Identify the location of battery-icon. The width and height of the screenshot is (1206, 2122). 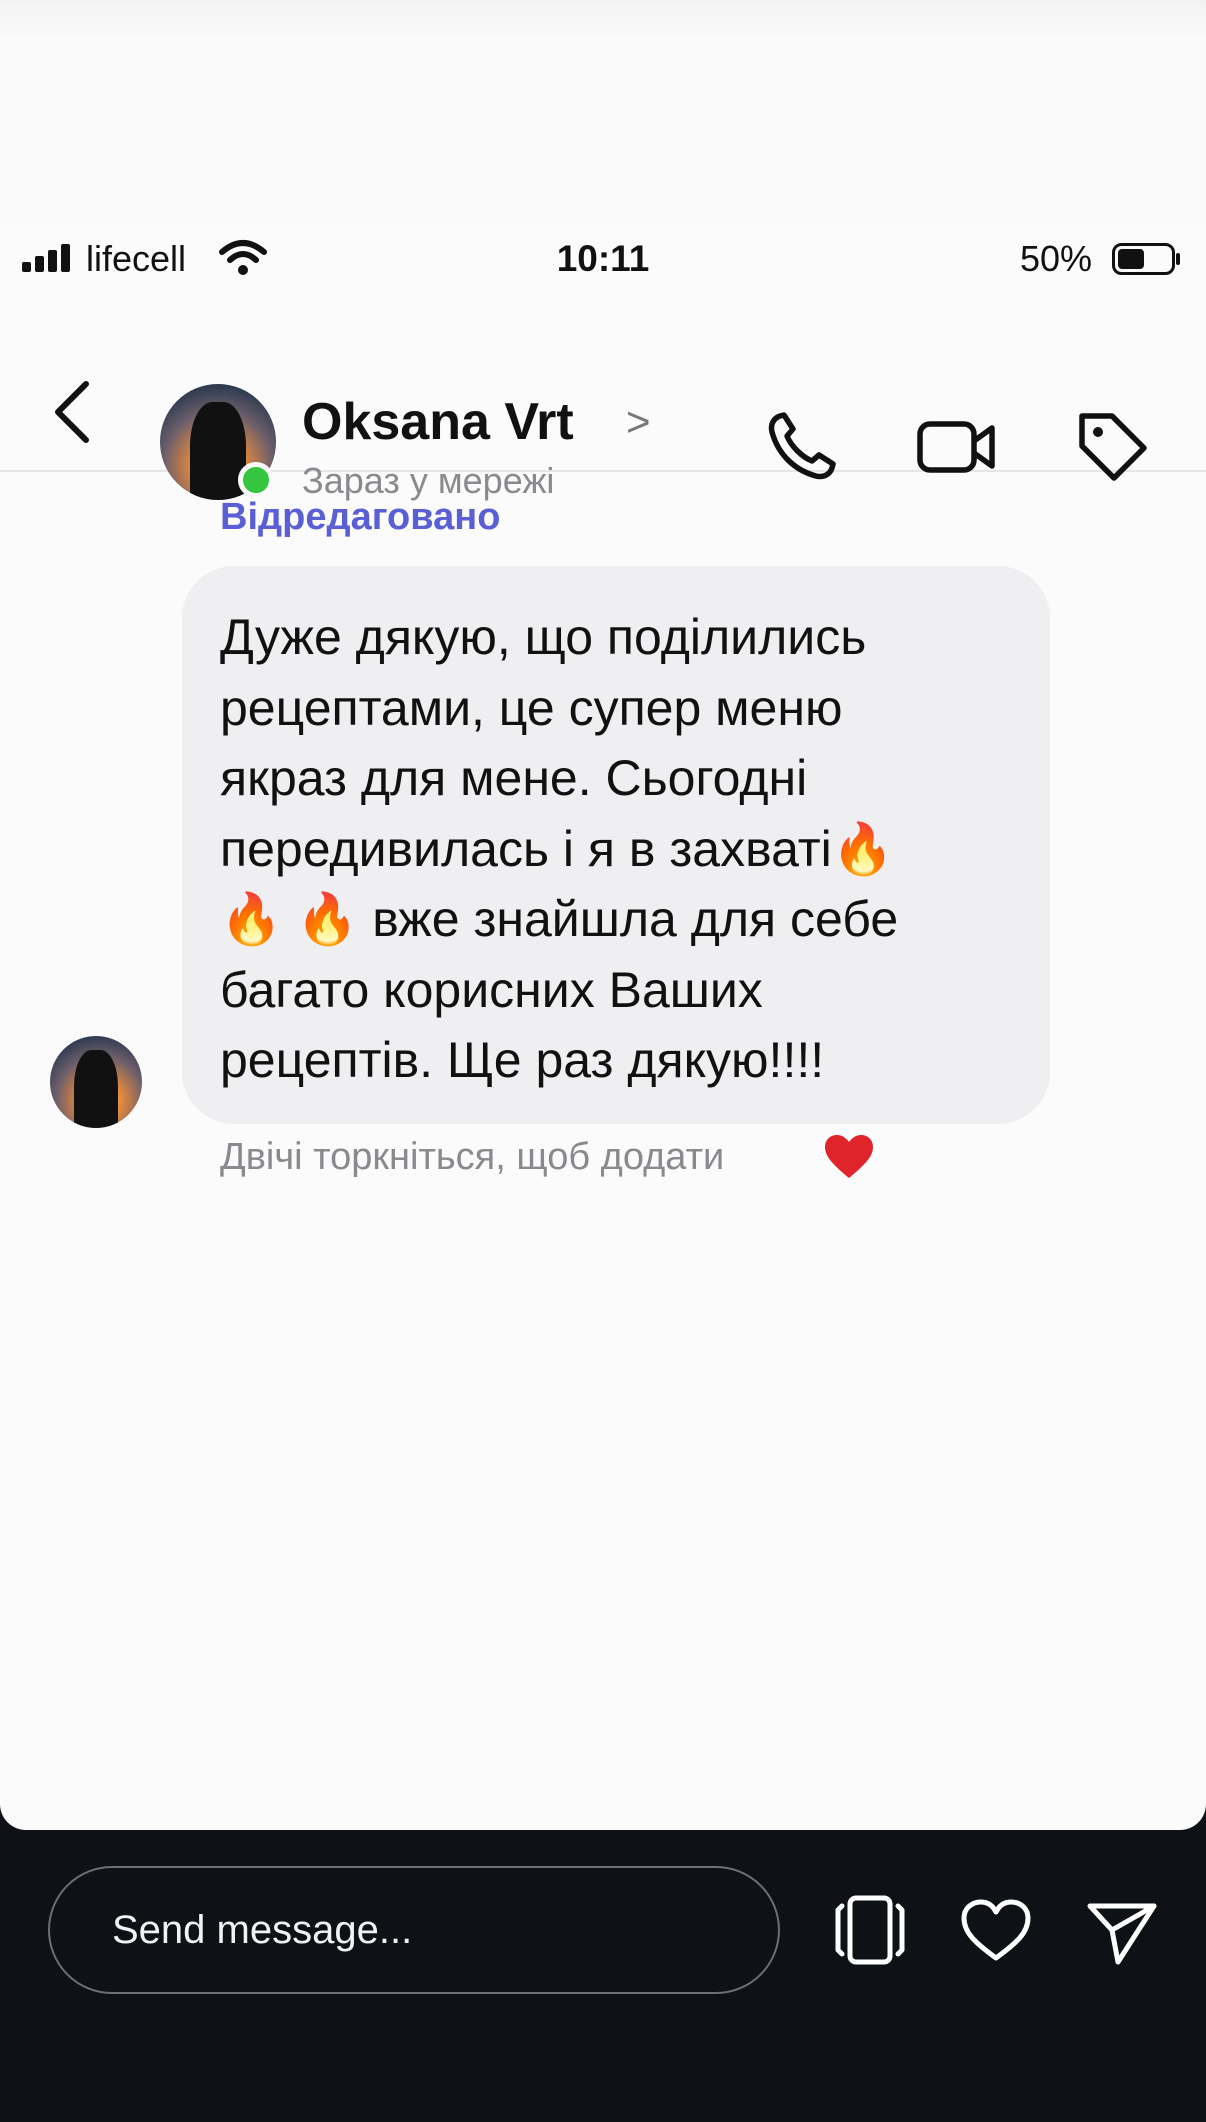
(1146, 259).